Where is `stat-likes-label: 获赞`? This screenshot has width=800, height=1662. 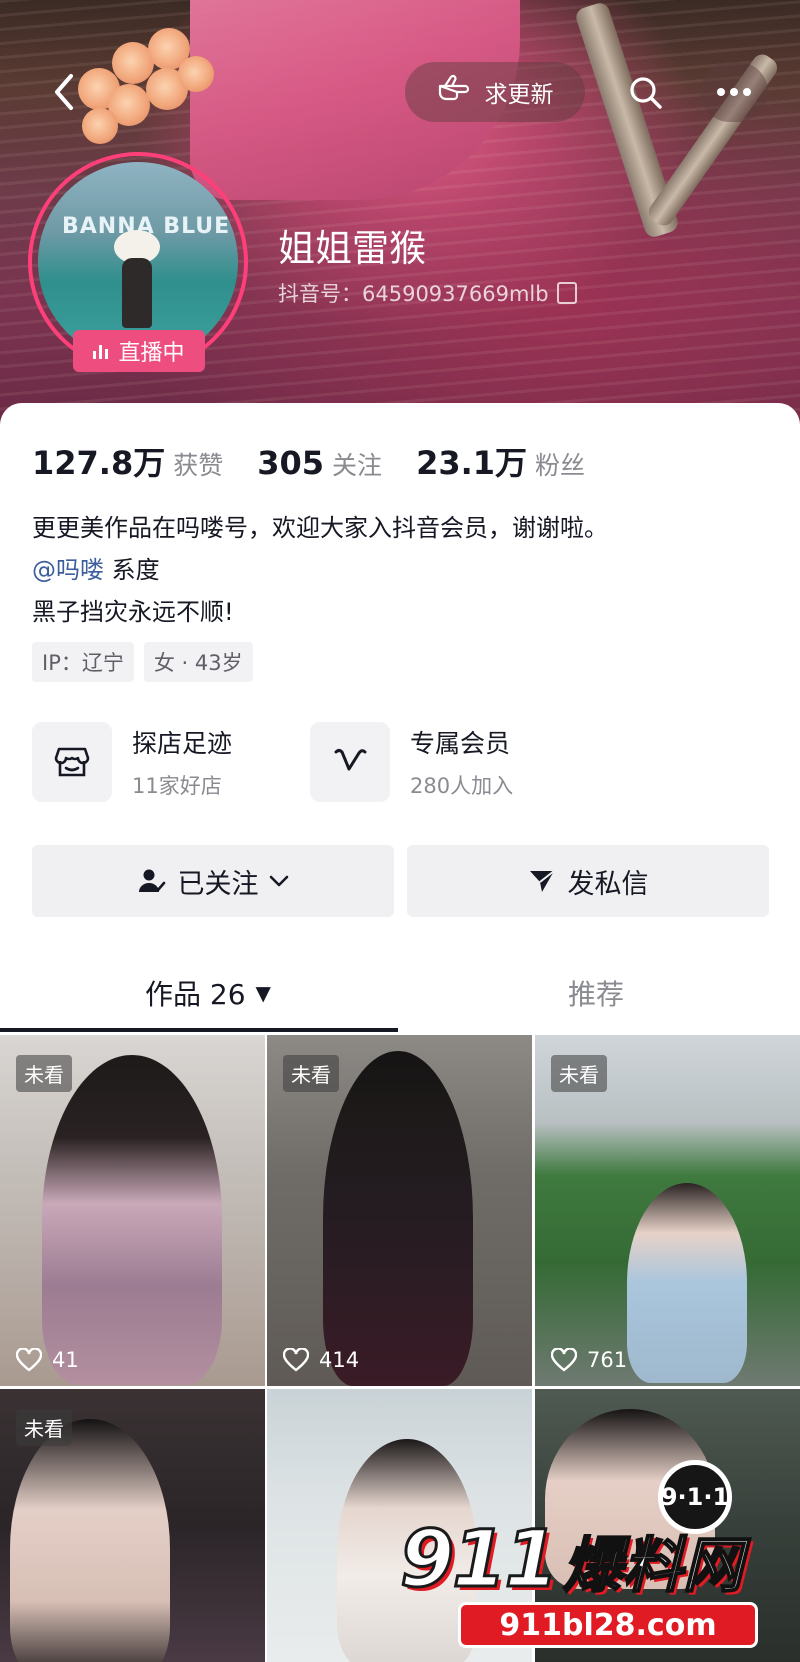
stat-likes-label: 获赞 is located at coordinates (198, 465).